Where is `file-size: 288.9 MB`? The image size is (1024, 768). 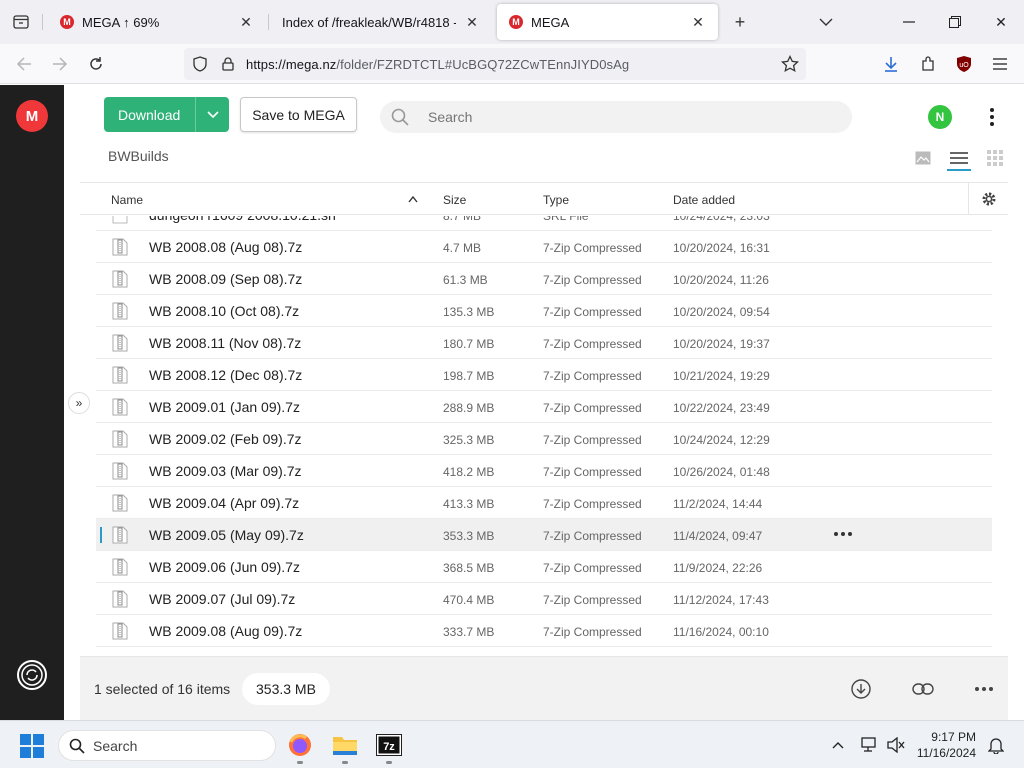 file-size: 288.9 MB is located at coordinates (469, 408).